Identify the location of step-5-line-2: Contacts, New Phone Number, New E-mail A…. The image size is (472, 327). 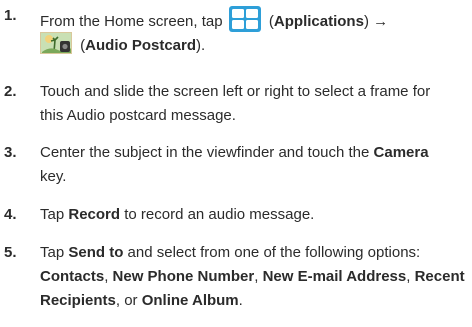
(252, 277).